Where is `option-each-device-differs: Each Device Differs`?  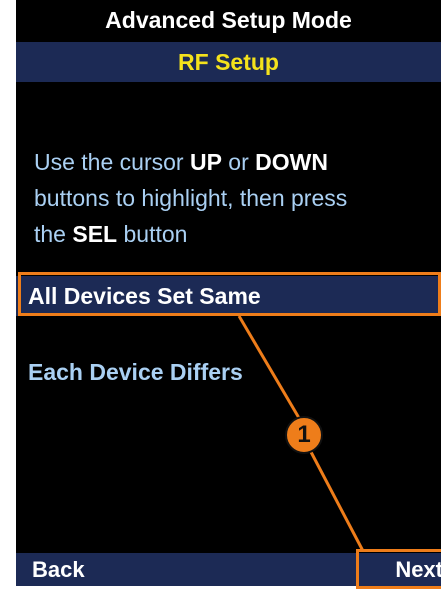 option-each-device-differs: Each Device Differs is located at coordinates (228, 372).